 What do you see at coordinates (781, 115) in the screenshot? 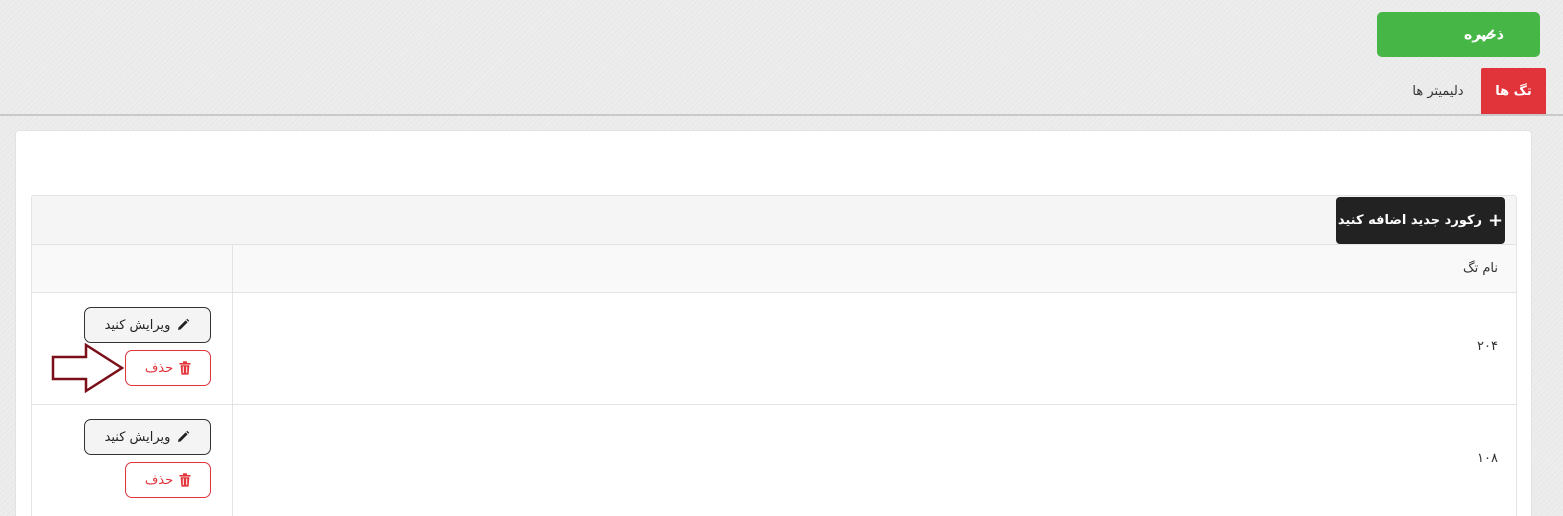
I see `tabs-divider` at bounding box center [781, 115].